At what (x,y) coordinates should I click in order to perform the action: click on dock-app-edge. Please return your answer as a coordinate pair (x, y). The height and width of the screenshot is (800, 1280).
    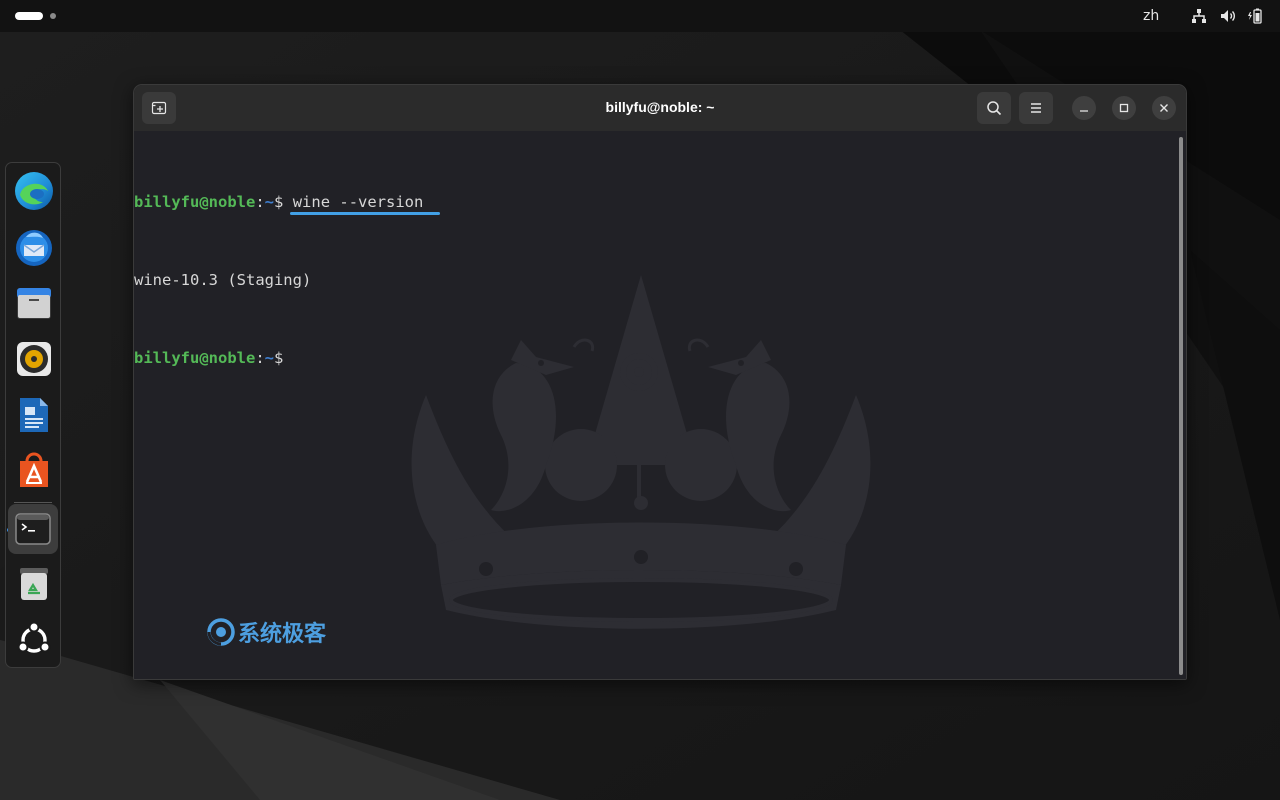
    Looking at the image, I should click on (34, 191).